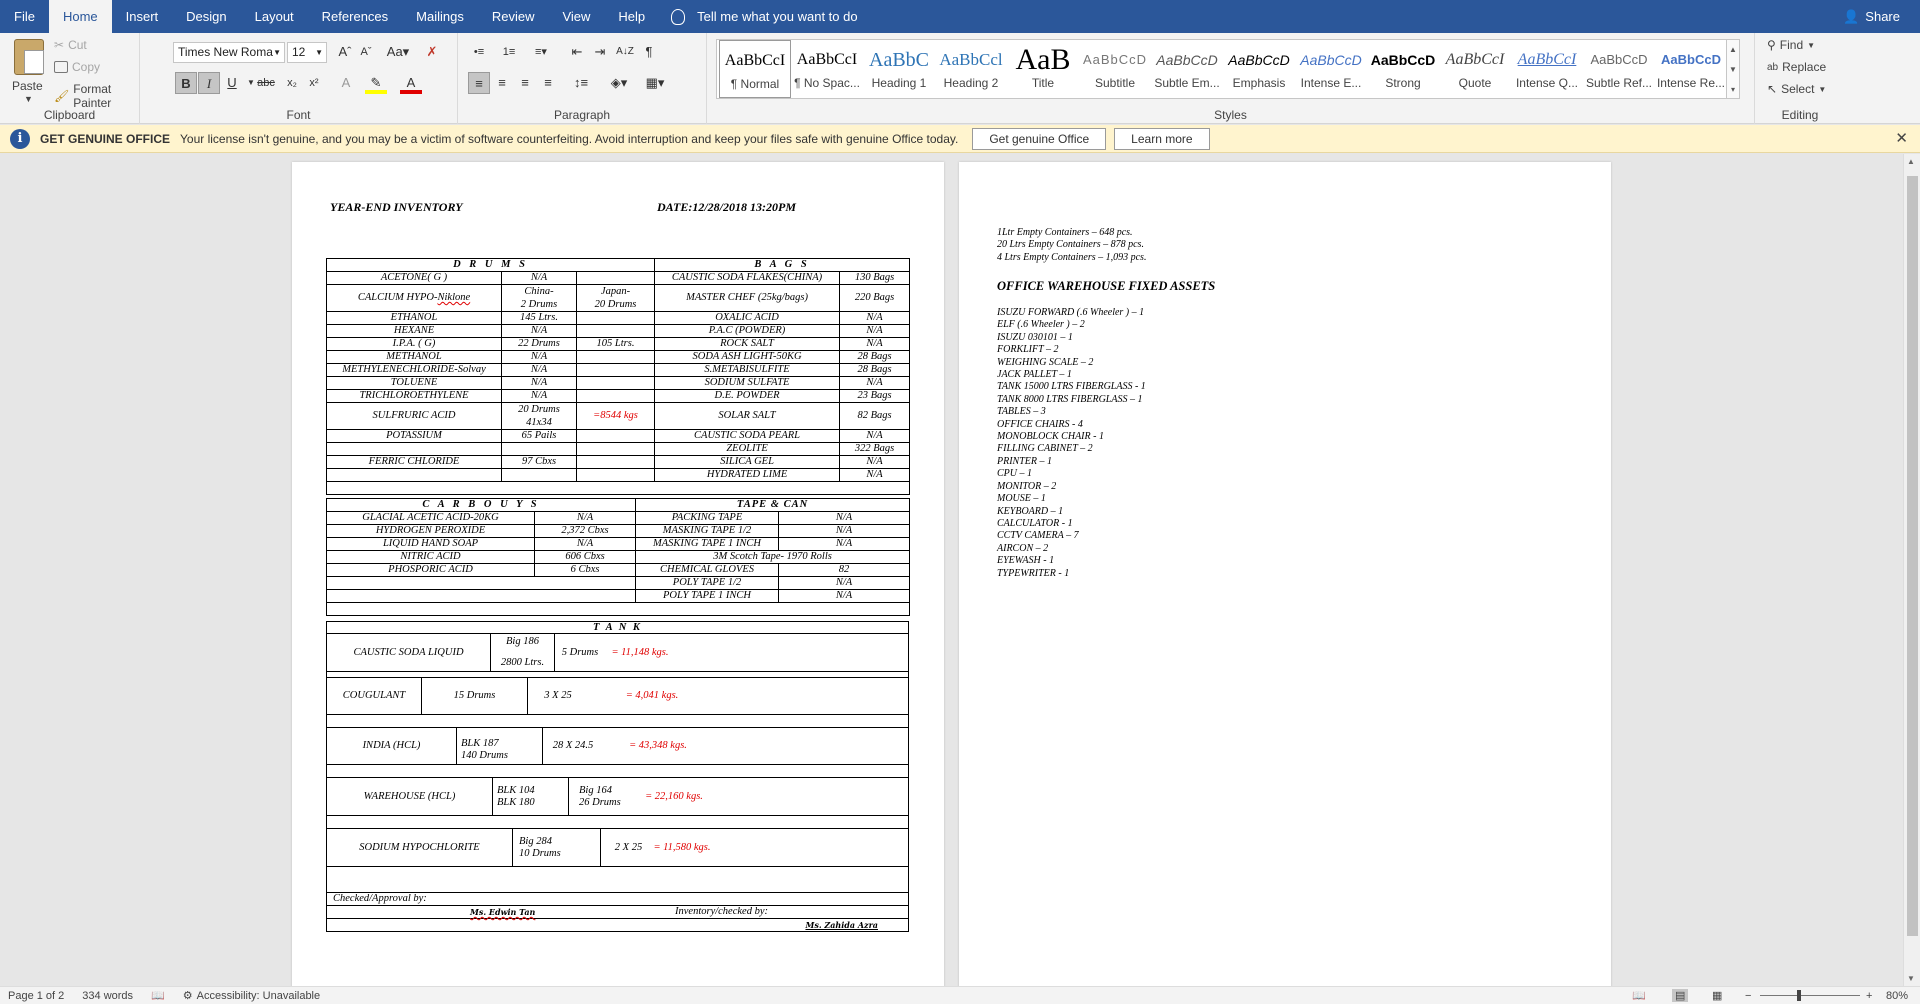 This screenshot has width=1920, height=1004. What do you see at coordinates (209, 83) in the screenshot?
I see `italic-button: I` at bounding box center [209, 83].